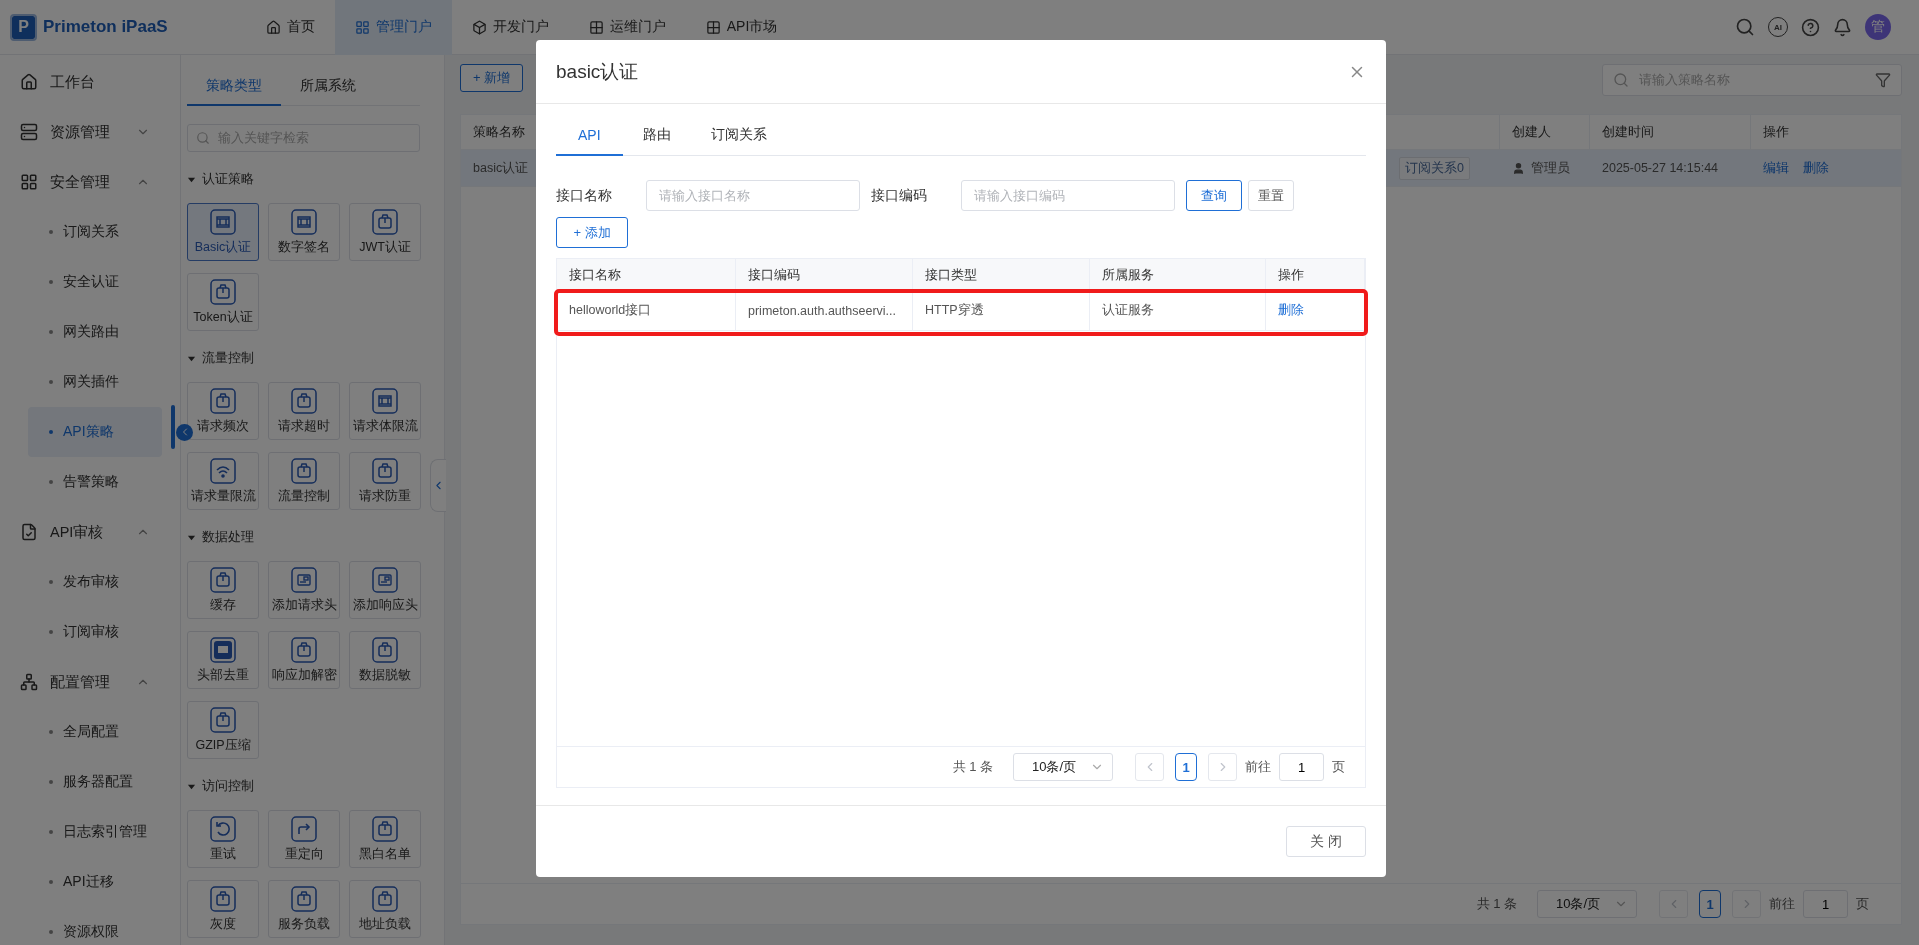  What do you see at coordinates (223, 411) in the screenshot?
I see `policy-tile: 请求频次` at bounding box center [223, 411].